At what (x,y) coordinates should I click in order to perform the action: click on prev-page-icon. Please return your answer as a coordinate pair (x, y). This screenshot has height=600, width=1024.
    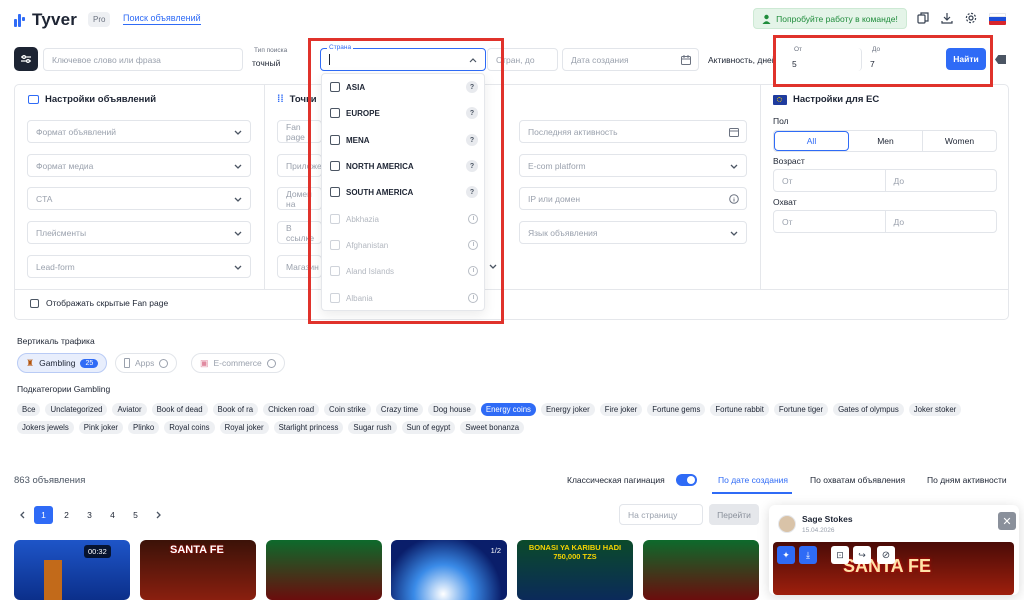
    Looking at the image, I should click on (21, 515).